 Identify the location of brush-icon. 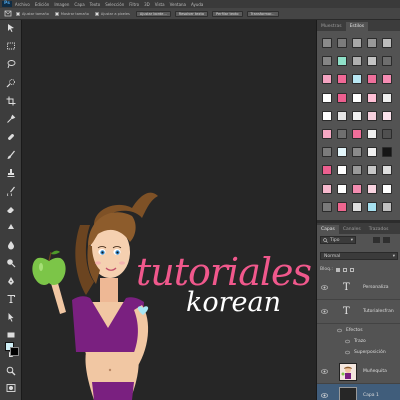
(11, 155).